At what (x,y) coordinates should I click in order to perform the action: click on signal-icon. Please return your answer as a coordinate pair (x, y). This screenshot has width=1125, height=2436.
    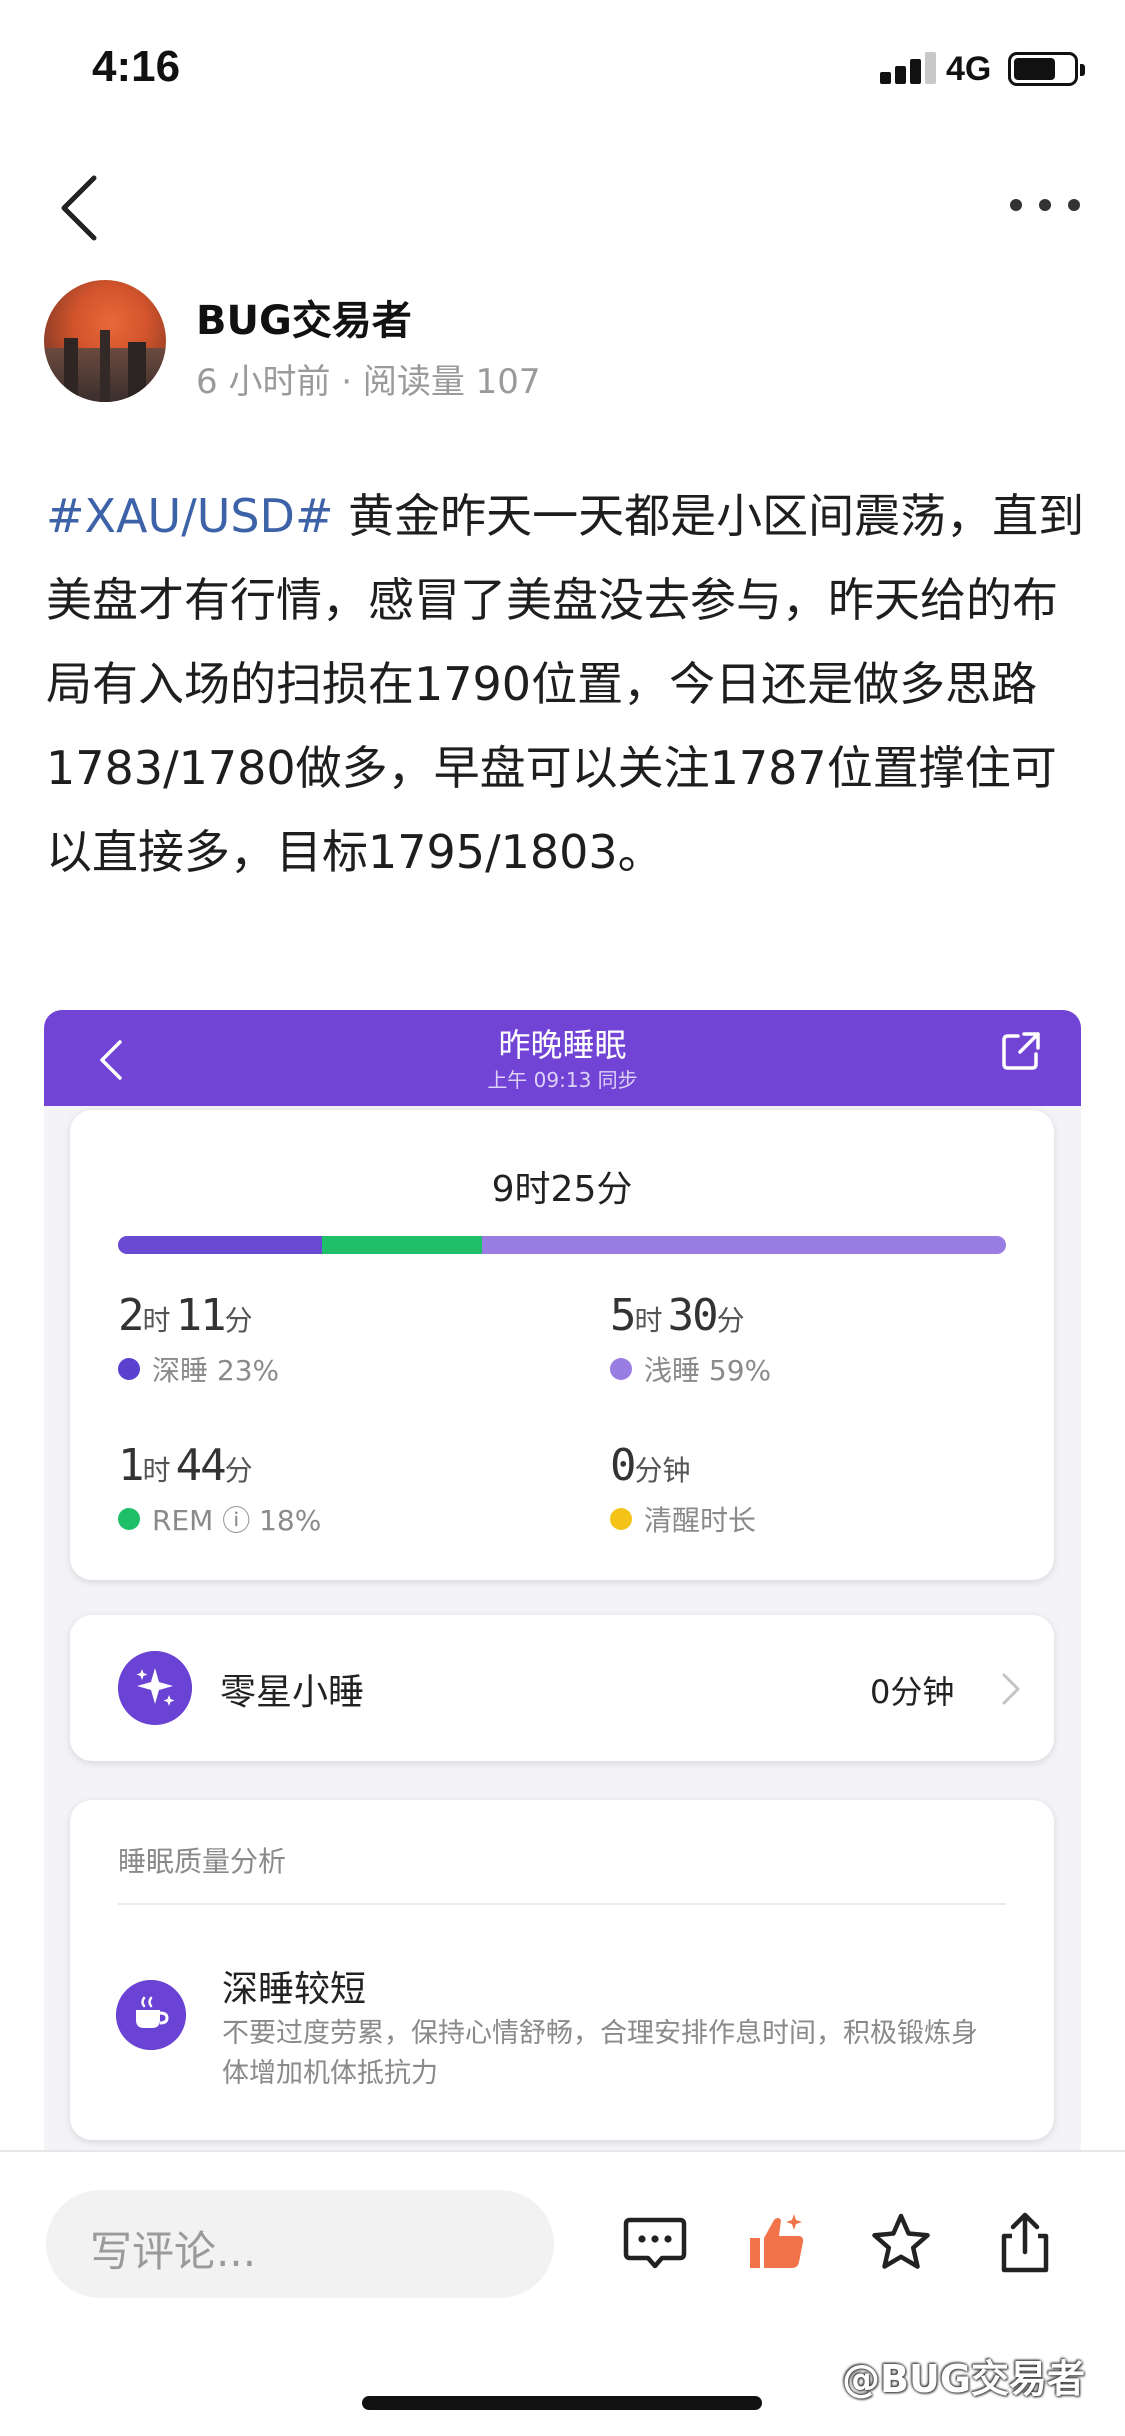
    Looking at the image, I should click on (908, 68).